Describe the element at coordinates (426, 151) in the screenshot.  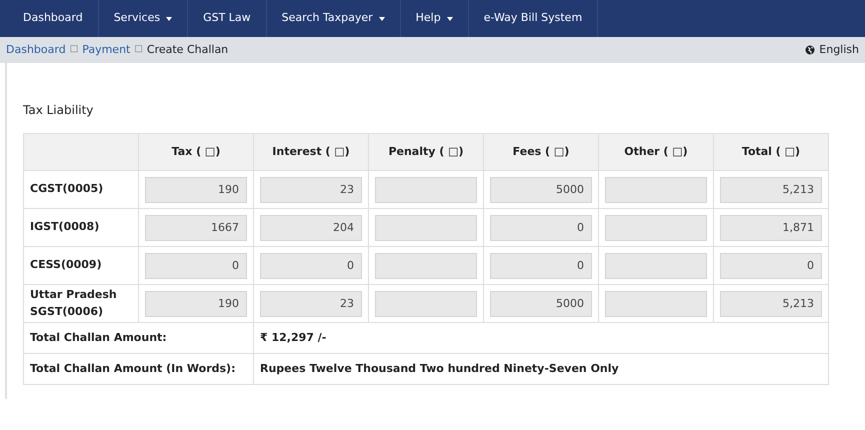
I see `column-header: Penalty ( □)` at that location.